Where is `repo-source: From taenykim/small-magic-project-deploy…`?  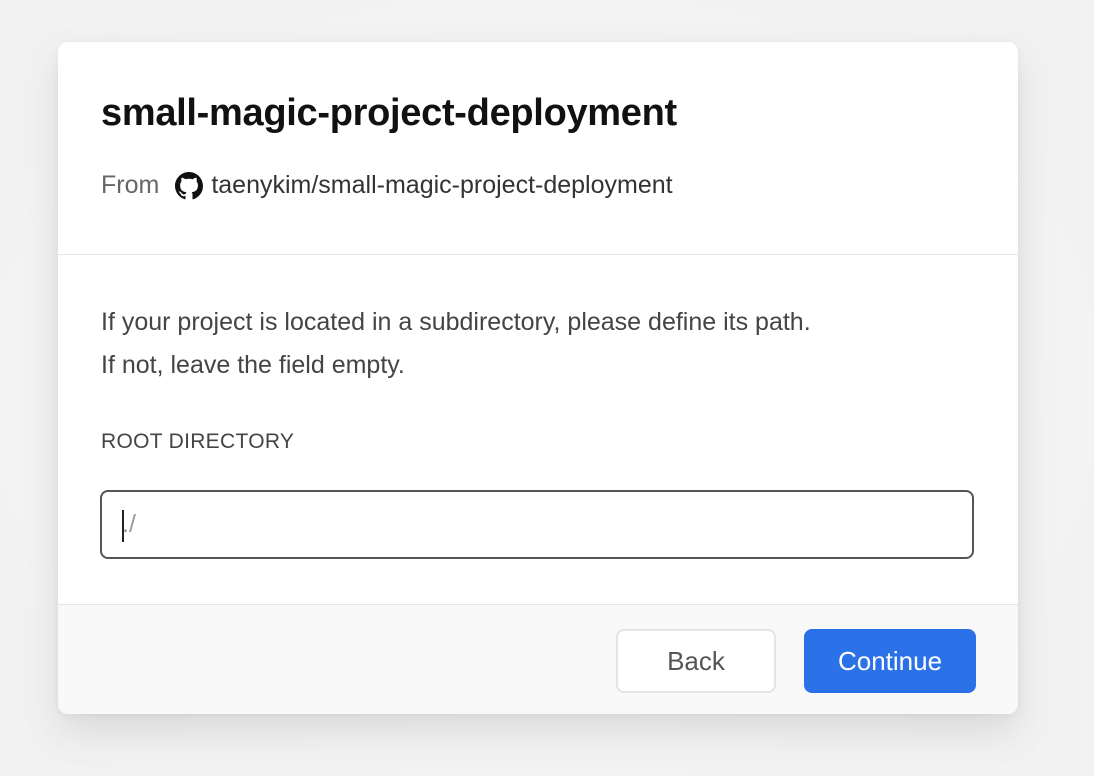
repo-source: From taenykim/small-magic-project-deploy… is located at coordinates (387, 185).